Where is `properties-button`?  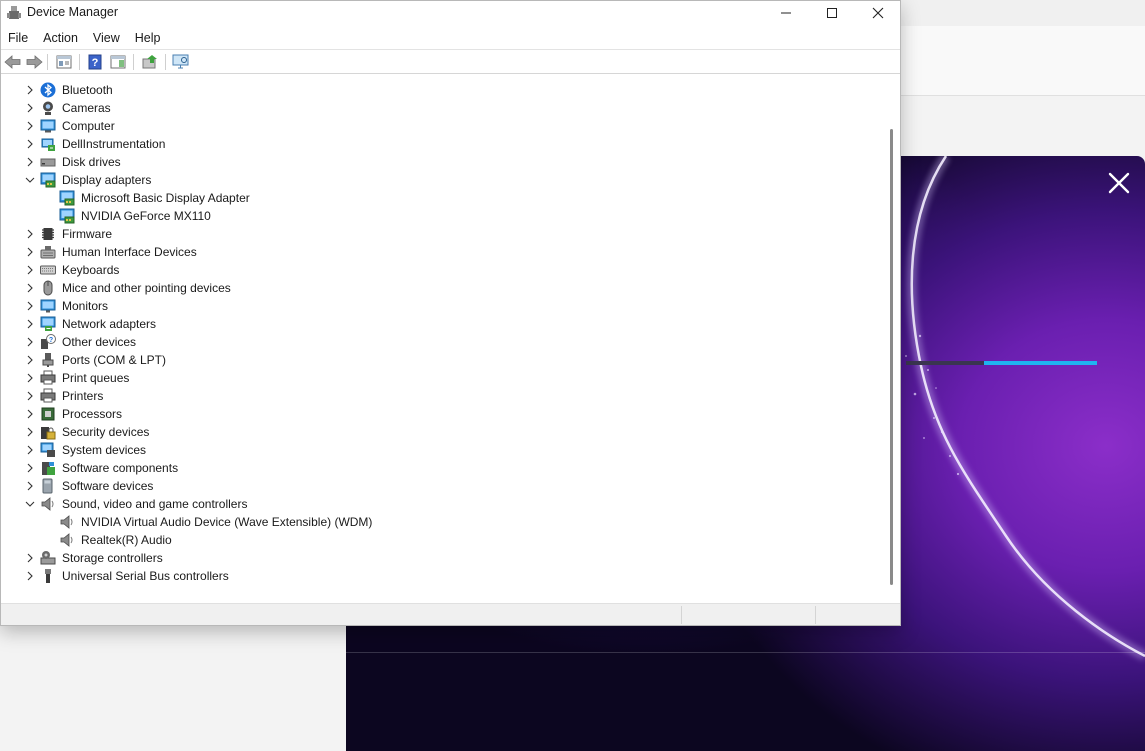
properties-button is located at coordinates (64, 62).